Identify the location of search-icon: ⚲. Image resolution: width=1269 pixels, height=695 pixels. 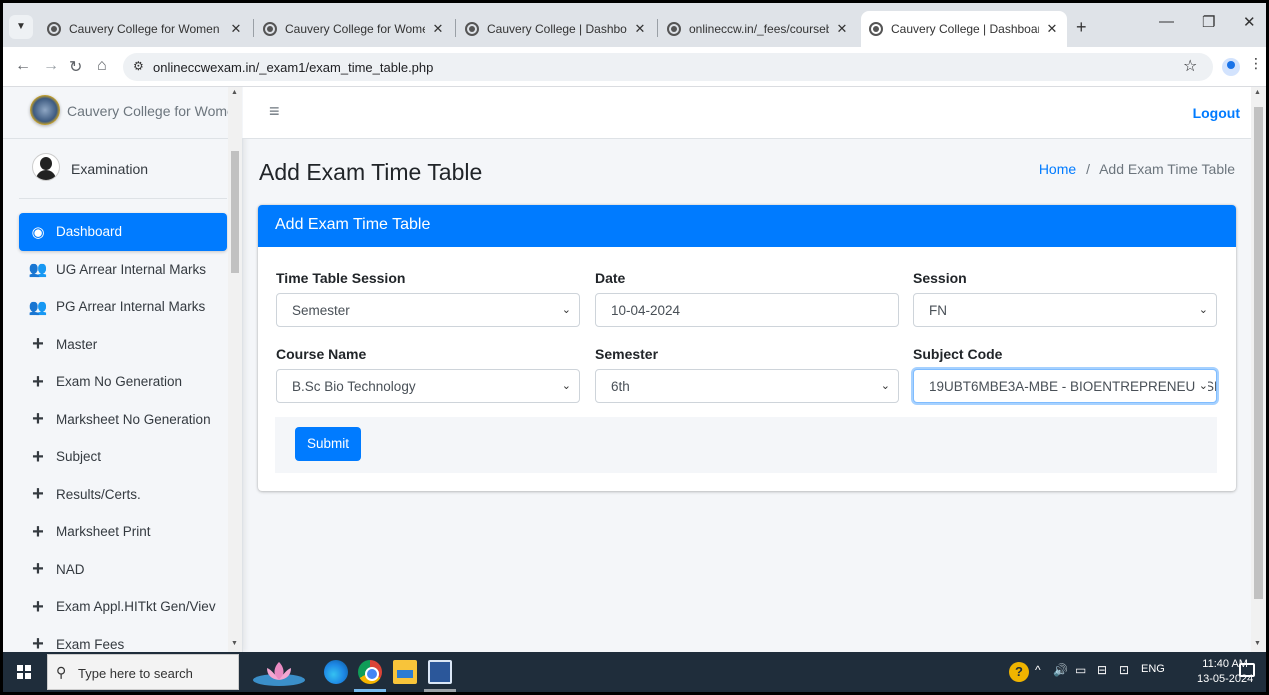
(61, 672).